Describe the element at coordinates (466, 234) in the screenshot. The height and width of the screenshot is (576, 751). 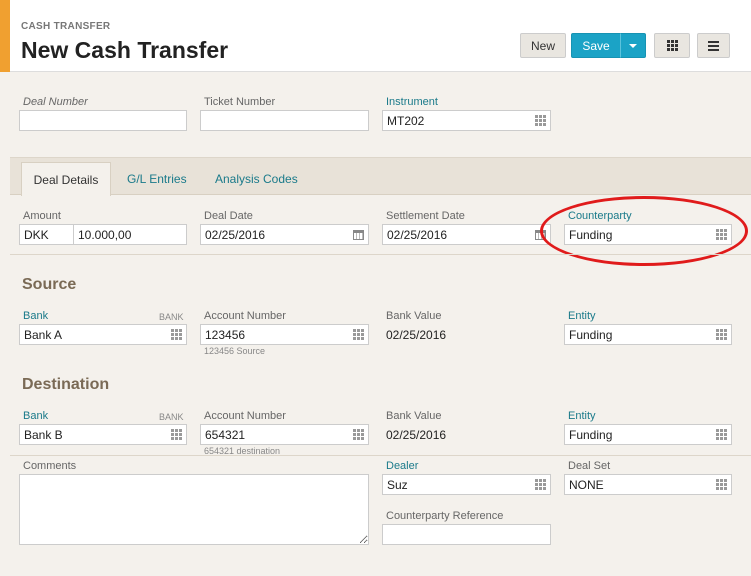
I see `settlement-date-field: 02/25/2016` at that location.